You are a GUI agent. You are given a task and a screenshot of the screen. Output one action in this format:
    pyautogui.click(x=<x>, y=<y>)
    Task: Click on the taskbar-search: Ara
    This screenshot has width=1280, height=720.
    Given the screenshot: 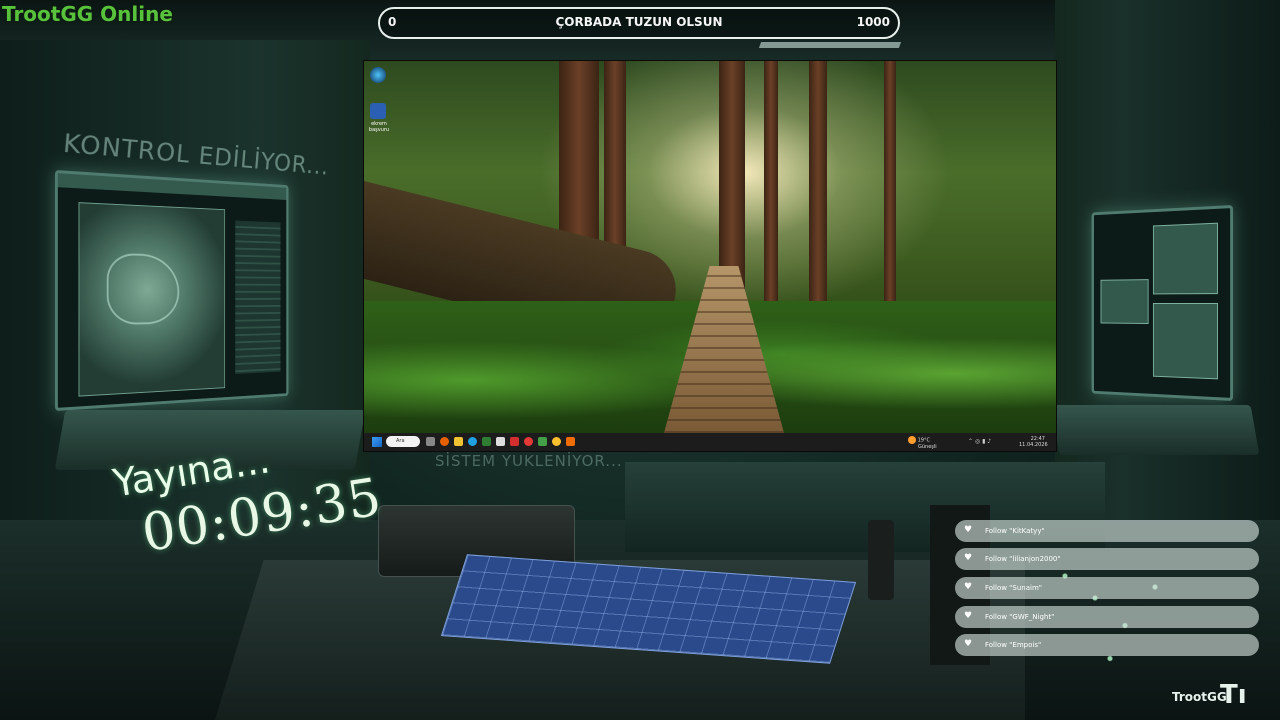 What is the action you would take?
    pyautogui.click(x=403, y=441)
    